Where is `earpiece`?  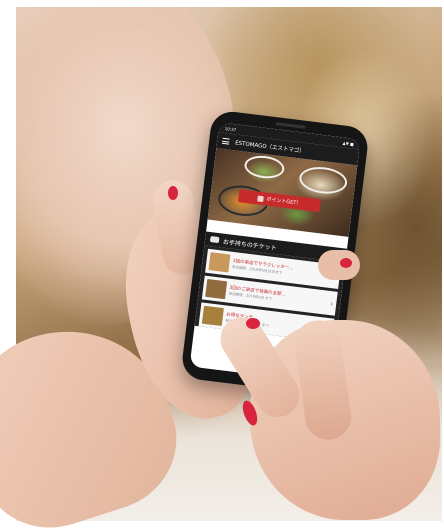
earpiece is located at coordinates (290, 125).